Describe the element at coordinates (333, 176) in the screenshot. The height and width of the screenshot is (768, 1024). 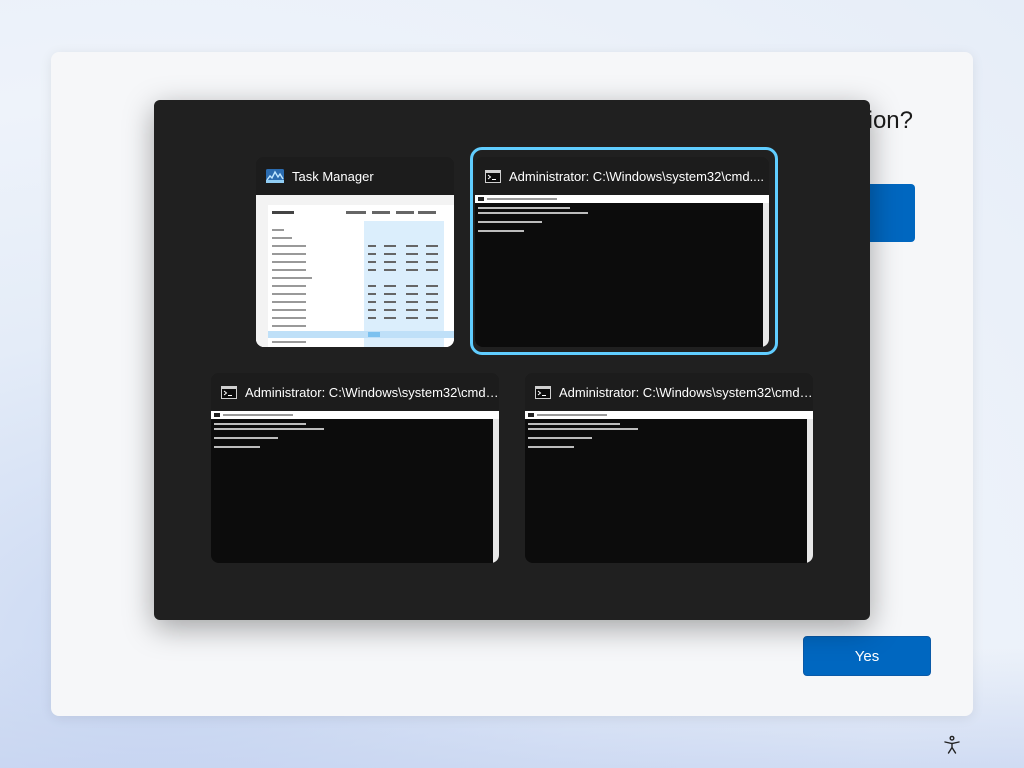
I see `window-title: Task Manager` at that location.